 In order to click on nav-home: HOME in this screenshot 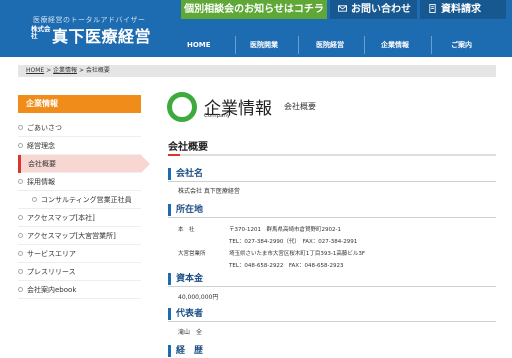, I will do `click(199, 45)`.